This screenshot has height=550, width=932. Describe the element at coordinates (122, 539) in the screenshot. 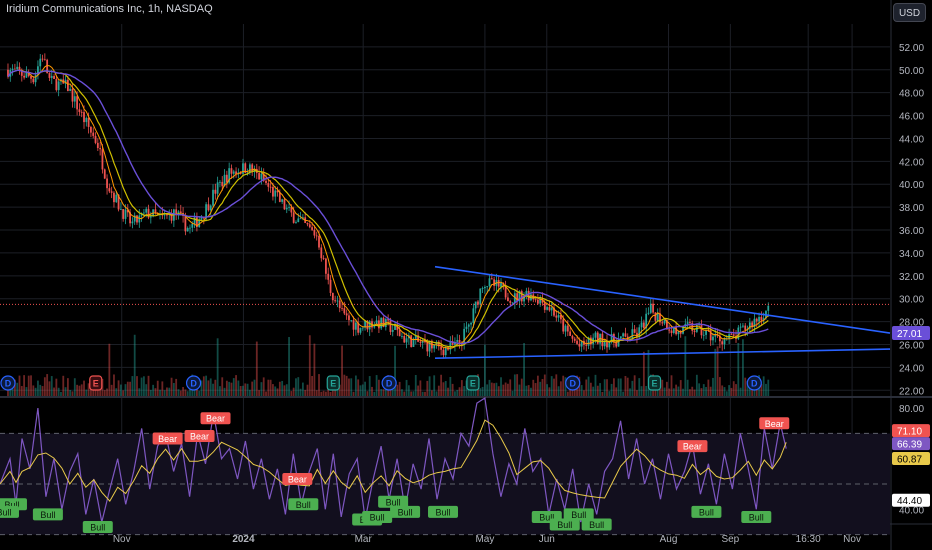

I see `time-axis-label: Nov` at that location.